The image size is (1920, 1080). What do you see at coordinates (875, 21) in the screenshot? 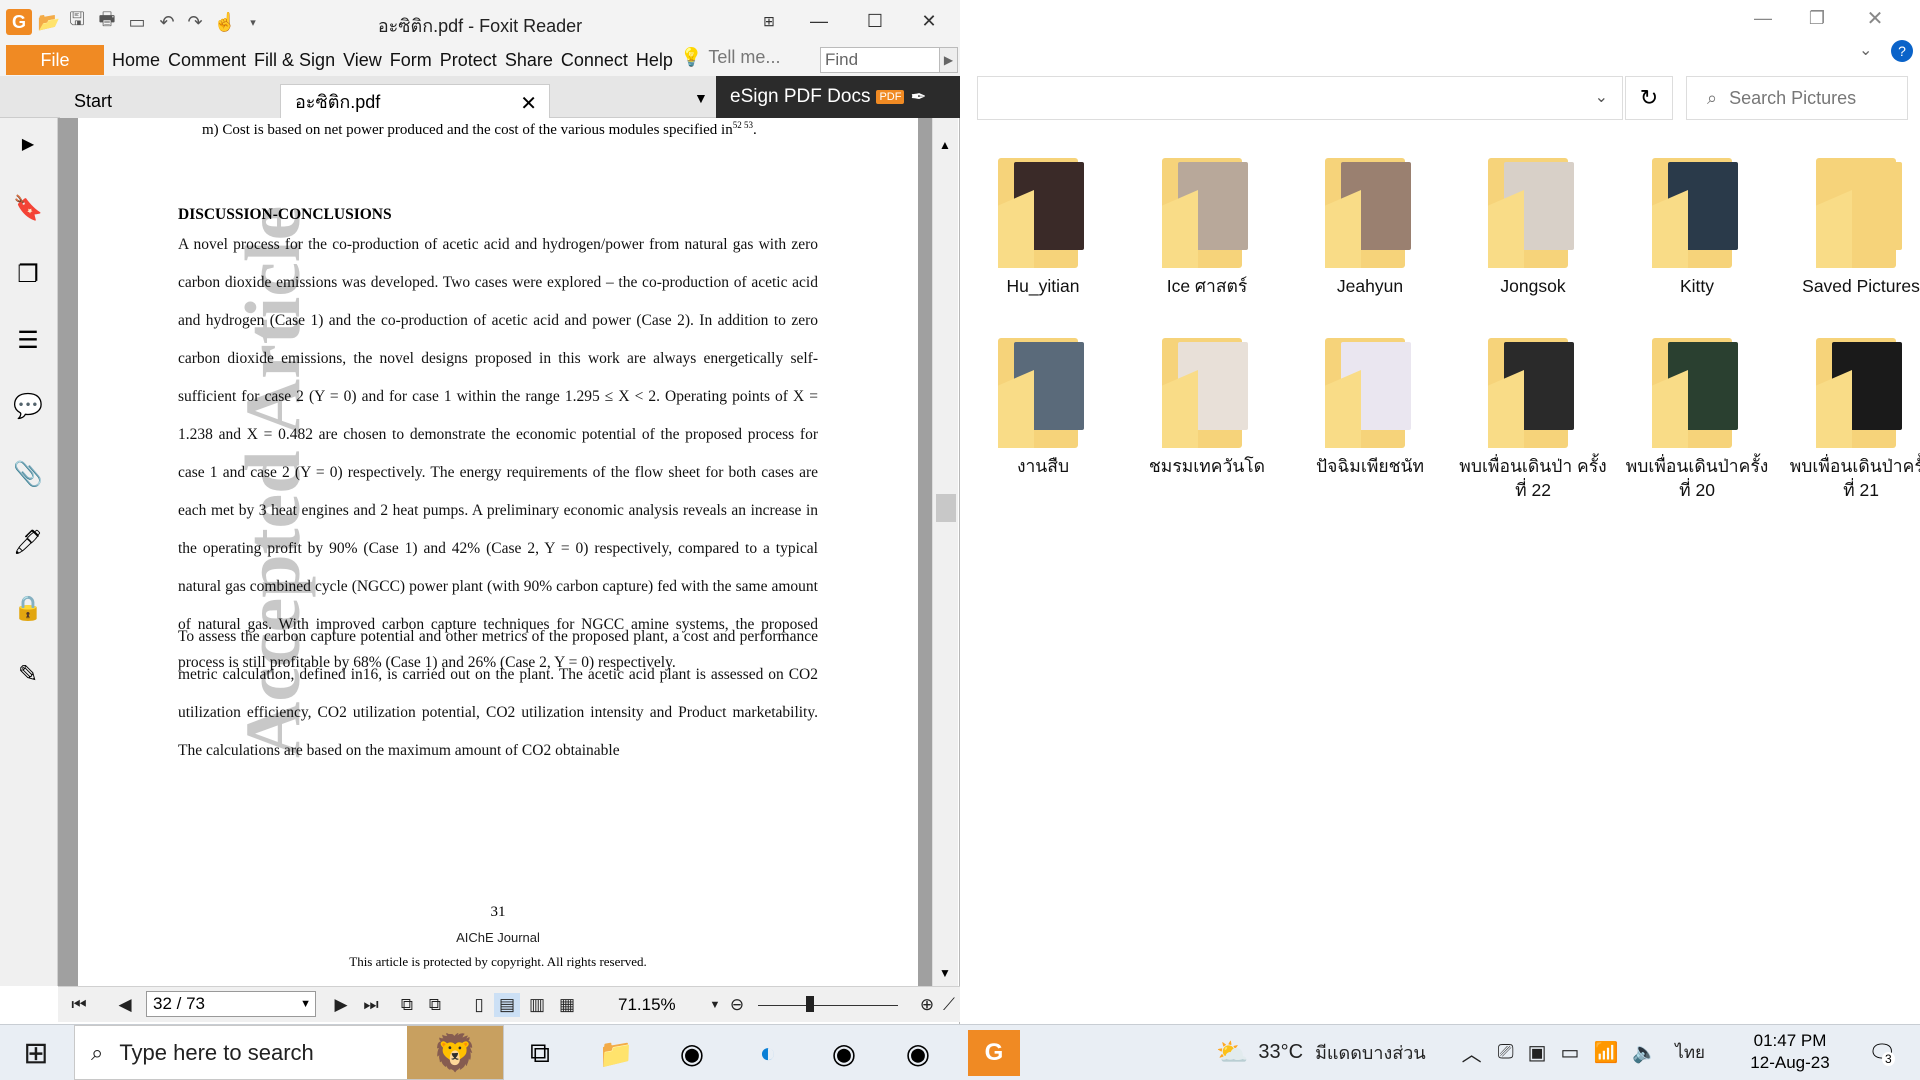
I see `maximize-button: ☐` at bounding box center [875, 21].